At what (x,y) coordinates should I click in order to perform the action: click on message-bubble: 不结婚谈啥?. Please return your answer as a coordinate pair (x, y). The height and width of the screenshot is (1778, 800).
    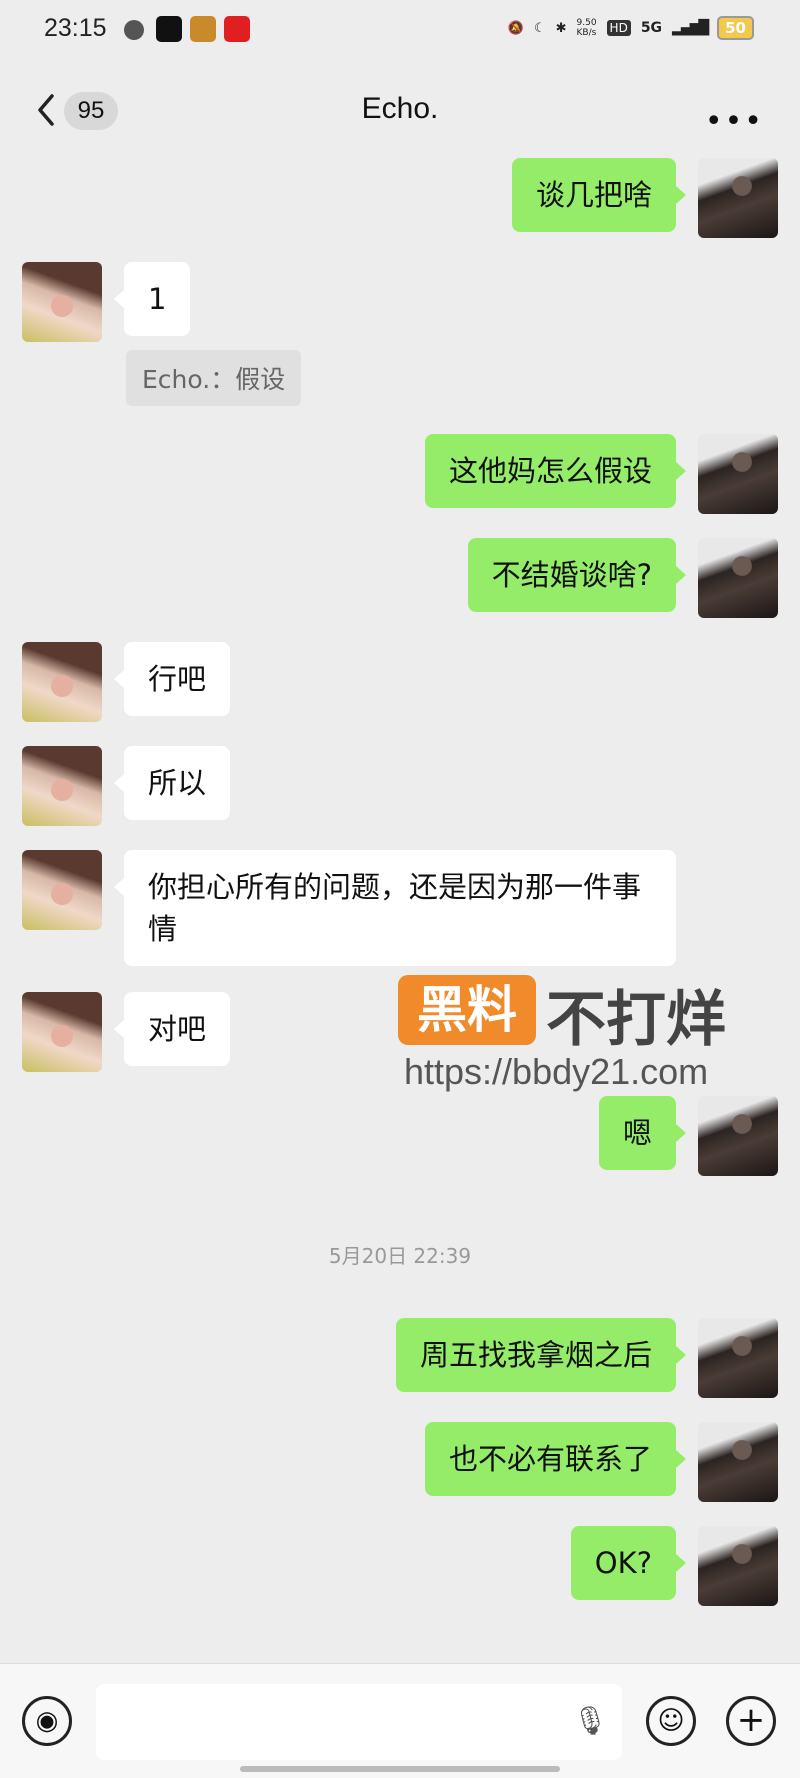
    Looking at the image, I should click on (577, 575).